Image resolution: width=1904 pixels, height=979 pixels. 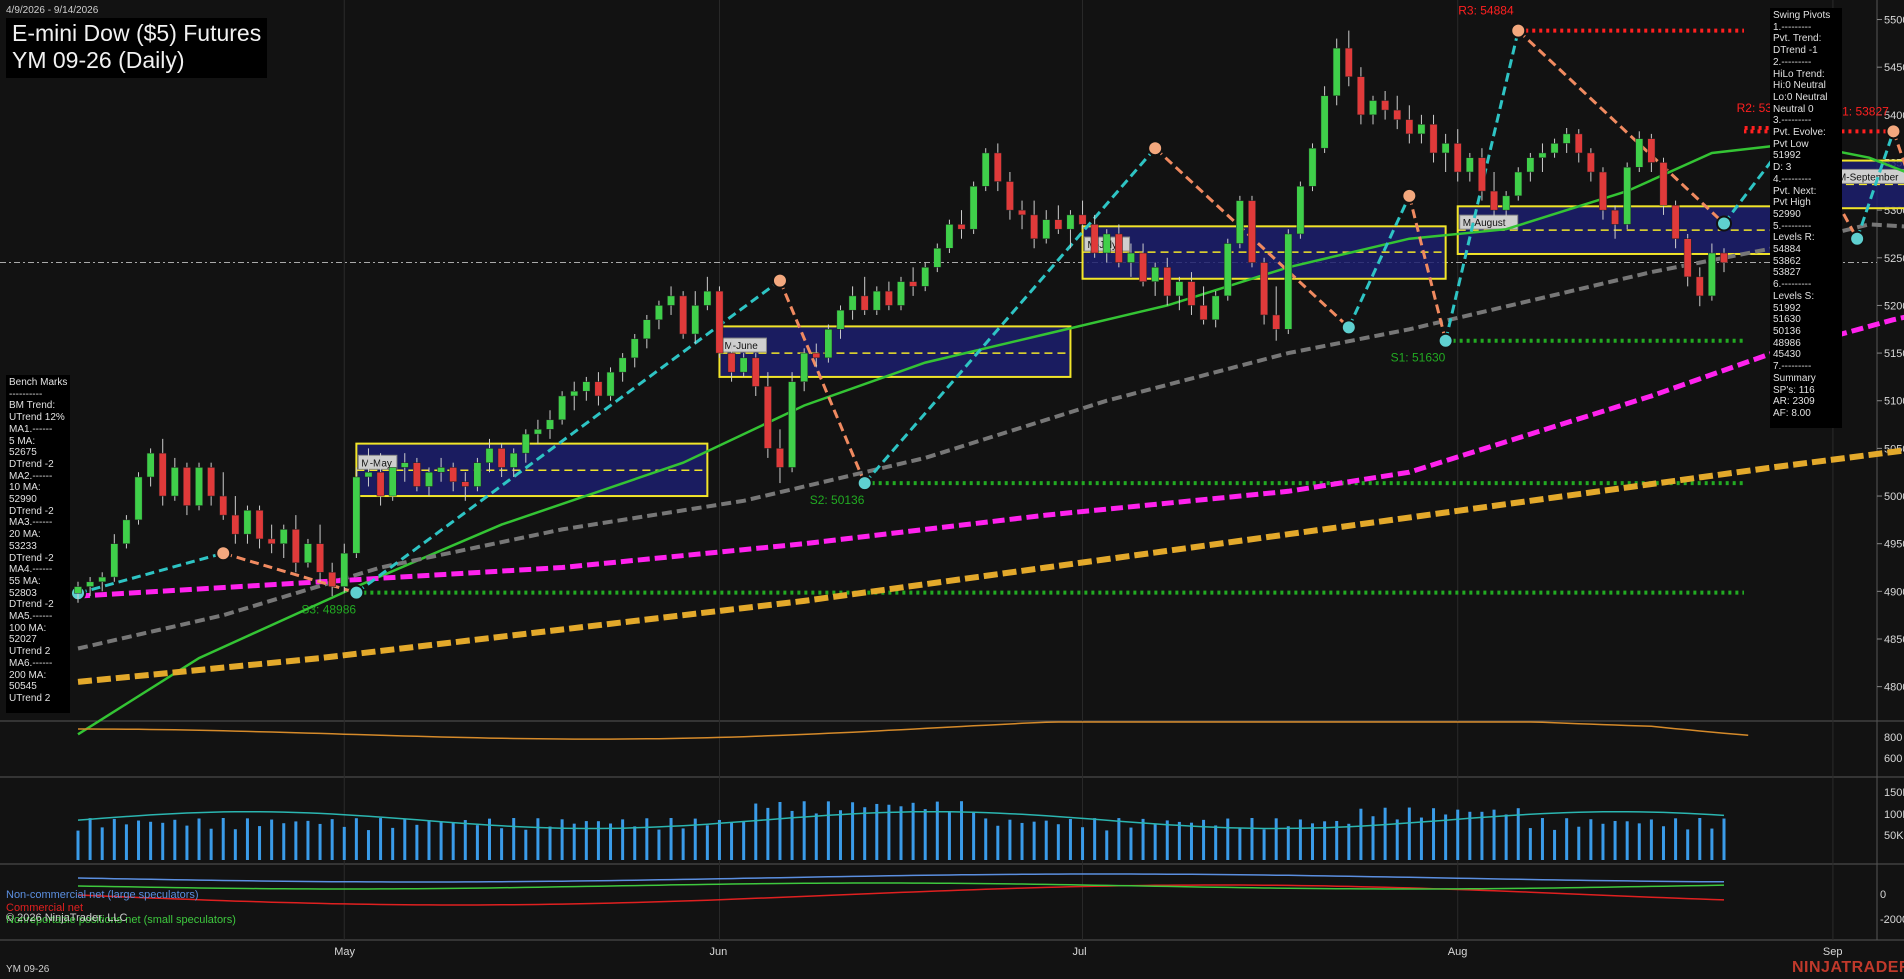 What do you see at coordinates (328, 610) in the screenshot?
I see `pivot-level-label: S3: 48986` at bounding box center [328, 610].